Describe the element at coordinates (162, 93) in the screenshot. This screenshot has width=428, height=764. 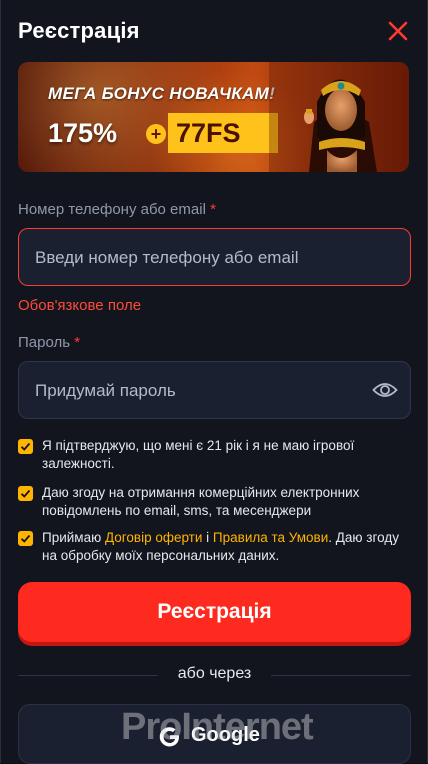
I see `banner-headline: МЕГА БОНУС НОВАЧКАМ!` at that location.